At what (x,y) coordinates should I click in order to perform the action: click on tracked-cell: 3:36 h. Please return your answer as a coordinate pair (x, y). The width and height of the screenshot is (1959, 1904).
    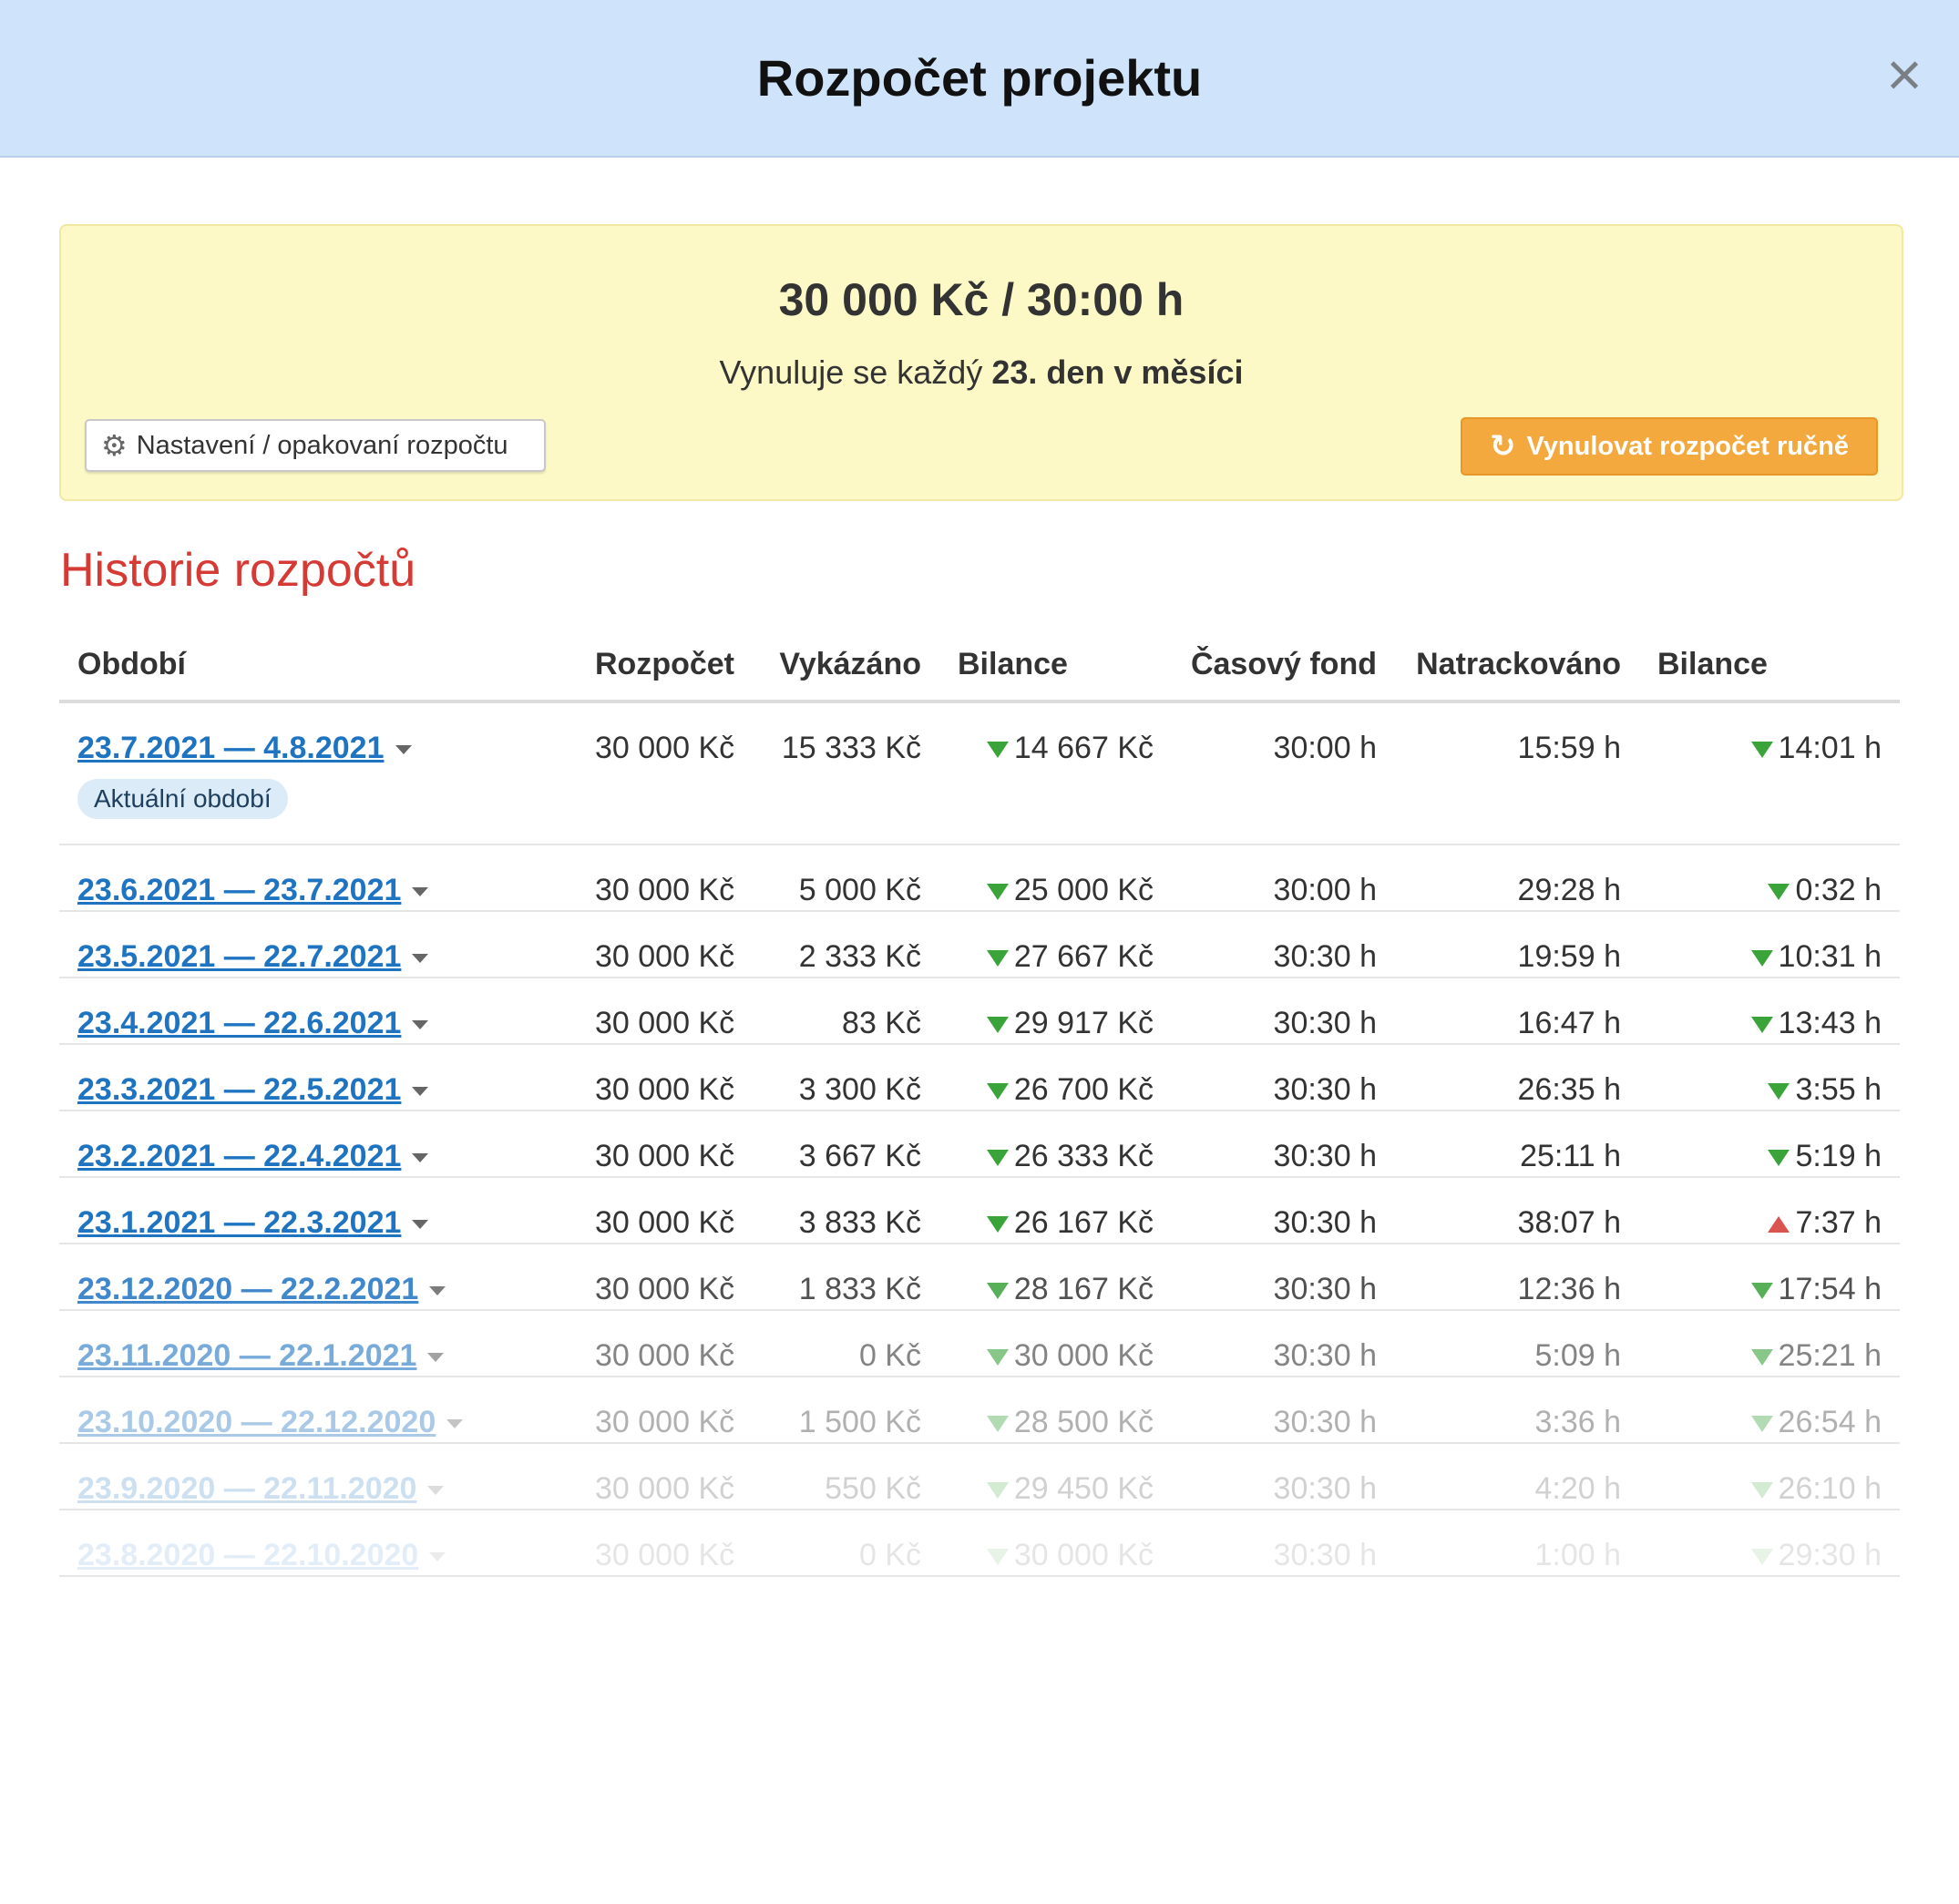
    Looking at the image, I should click on (1517, 1411).